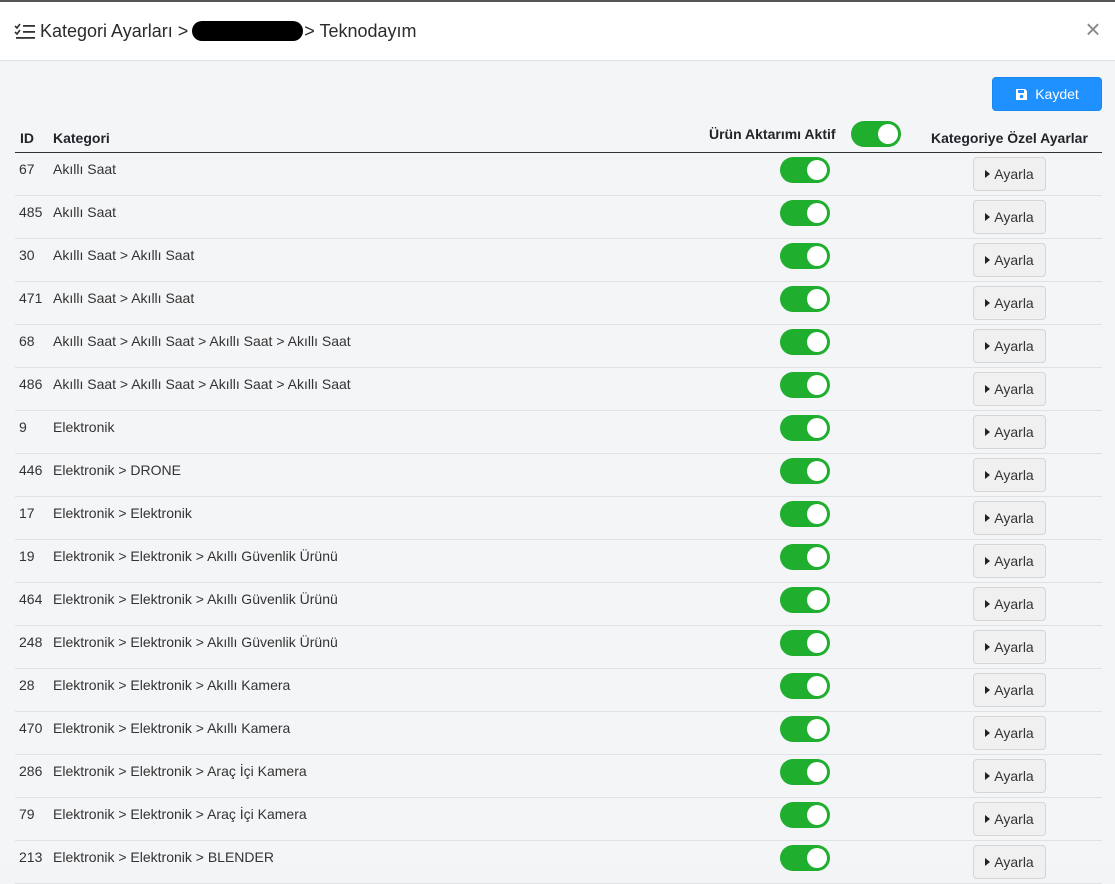  Describe the element at coordinates (215, 31) in the screenshot. I see `modal-title: Kategori Ayarları > > Teknodayım` at that location.